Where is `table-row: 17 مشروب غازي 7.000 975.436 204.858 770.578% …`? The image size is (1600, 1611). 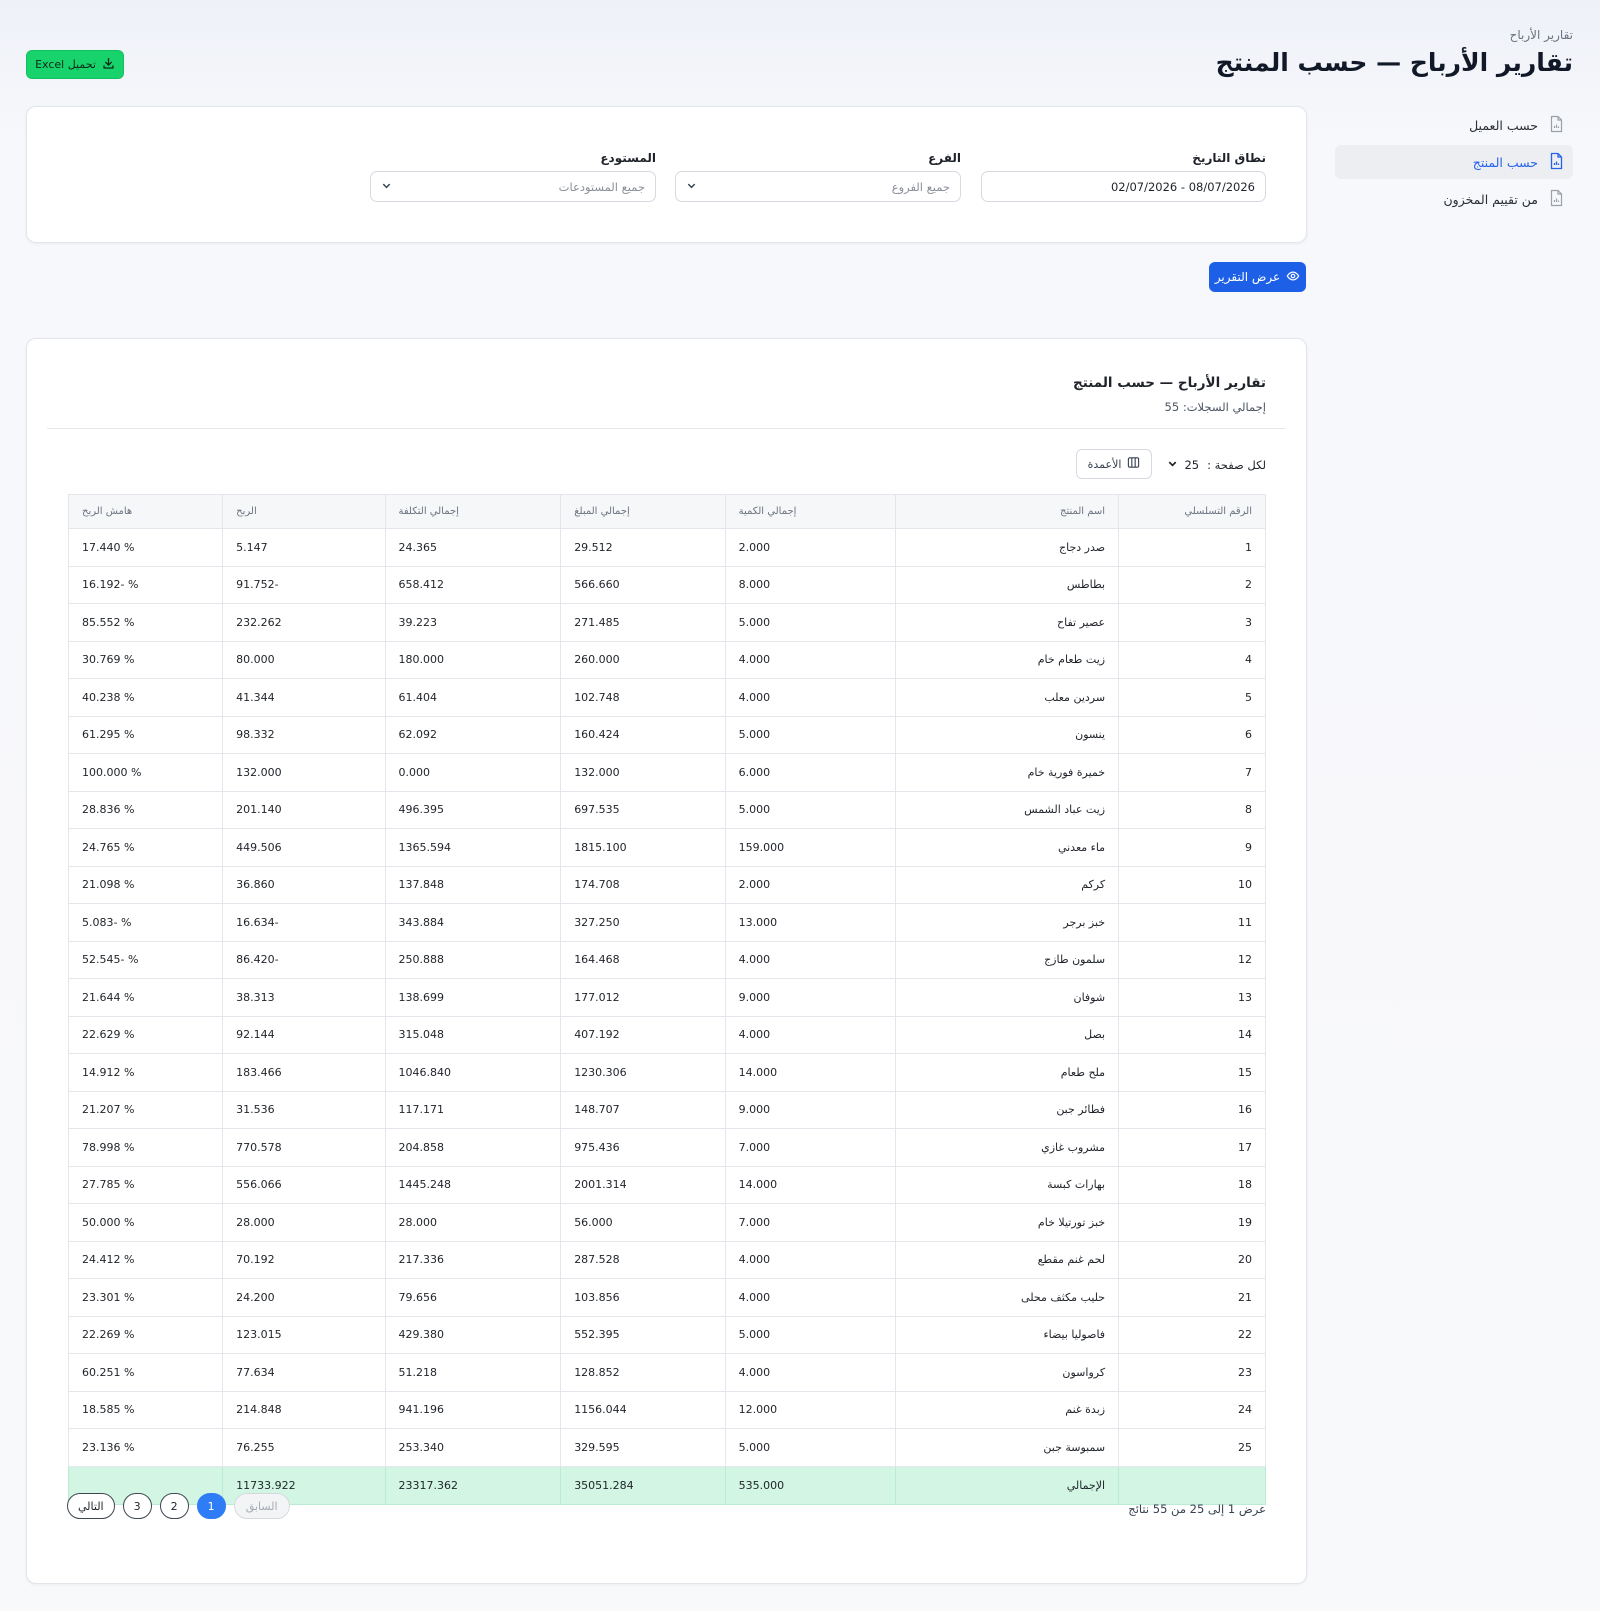
table-row: 17 مشروب غازي 7.000 975.436 204.858 770.578% … is located at coordinates (666, 1147).